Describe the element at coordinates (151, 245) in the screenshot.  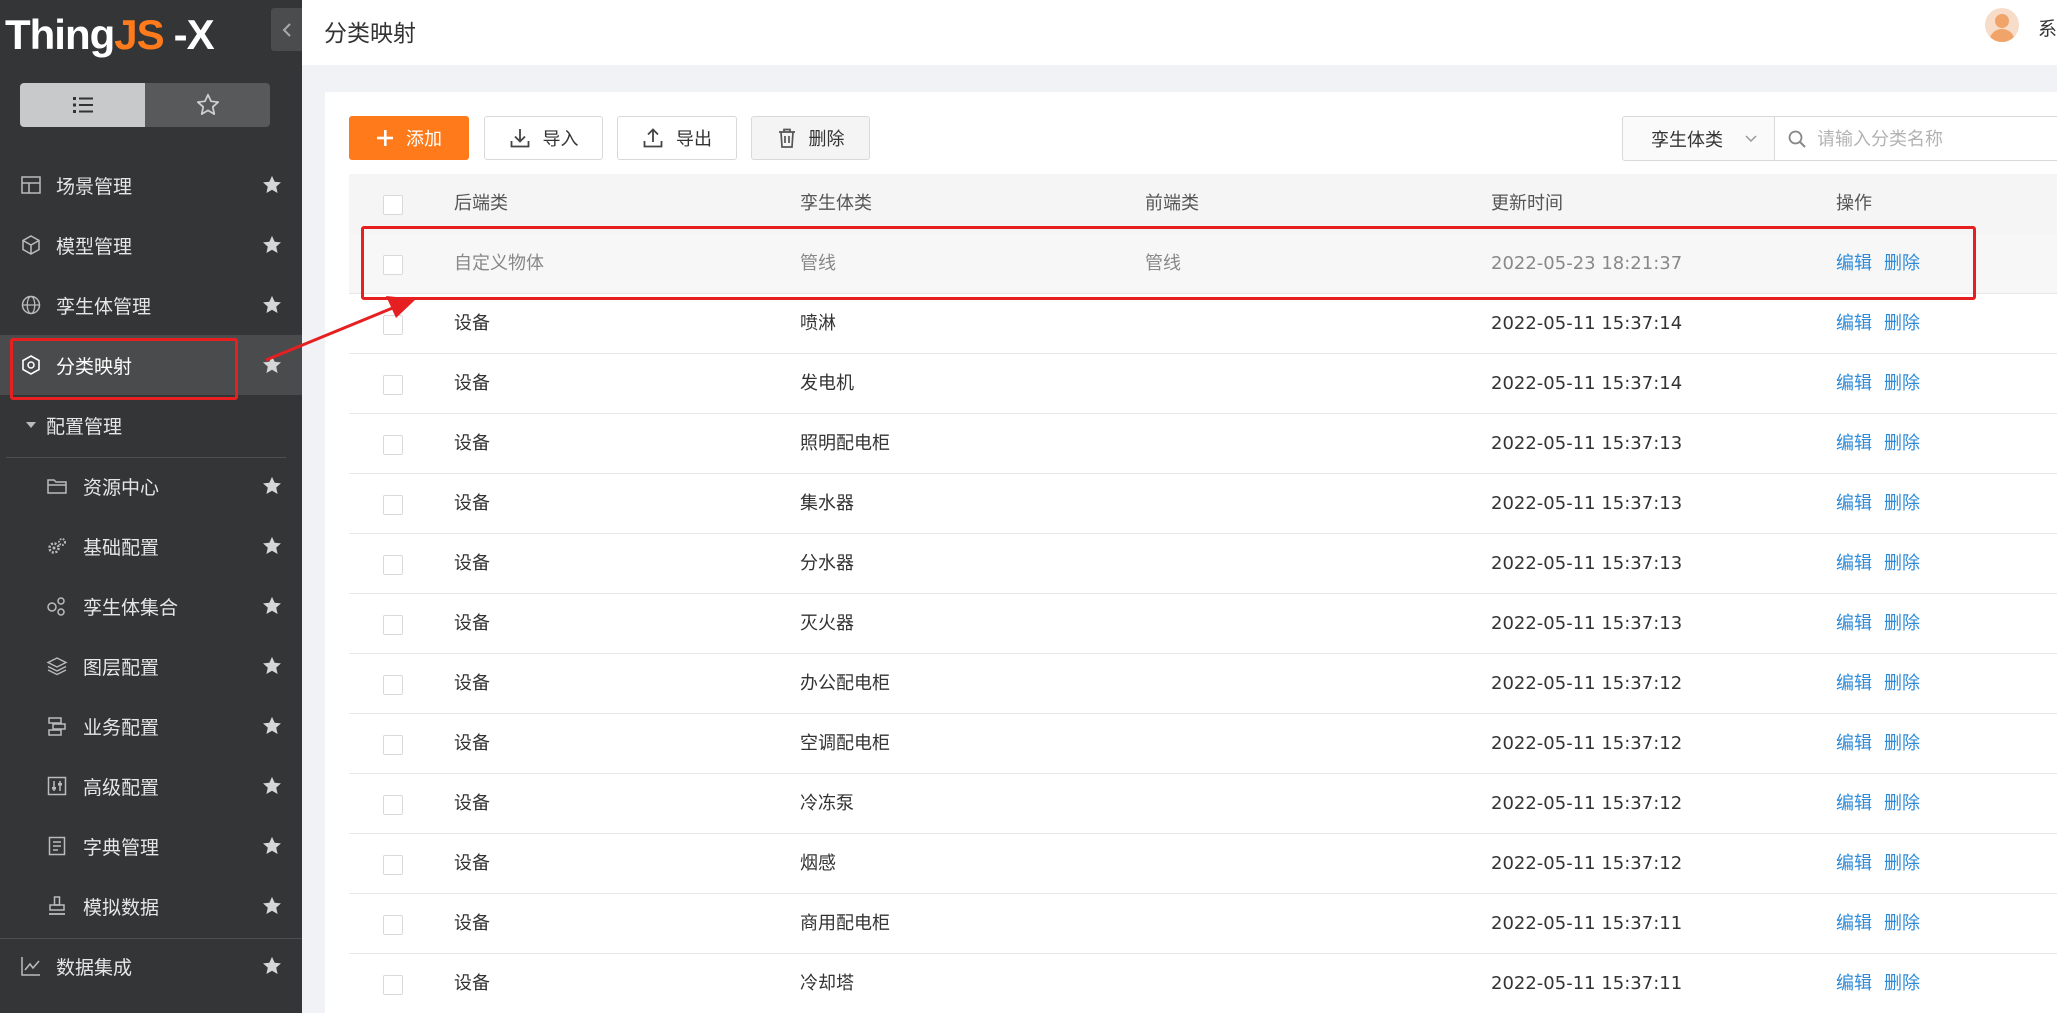
I see `sidebar-item-cube: 模型管理` at that location.